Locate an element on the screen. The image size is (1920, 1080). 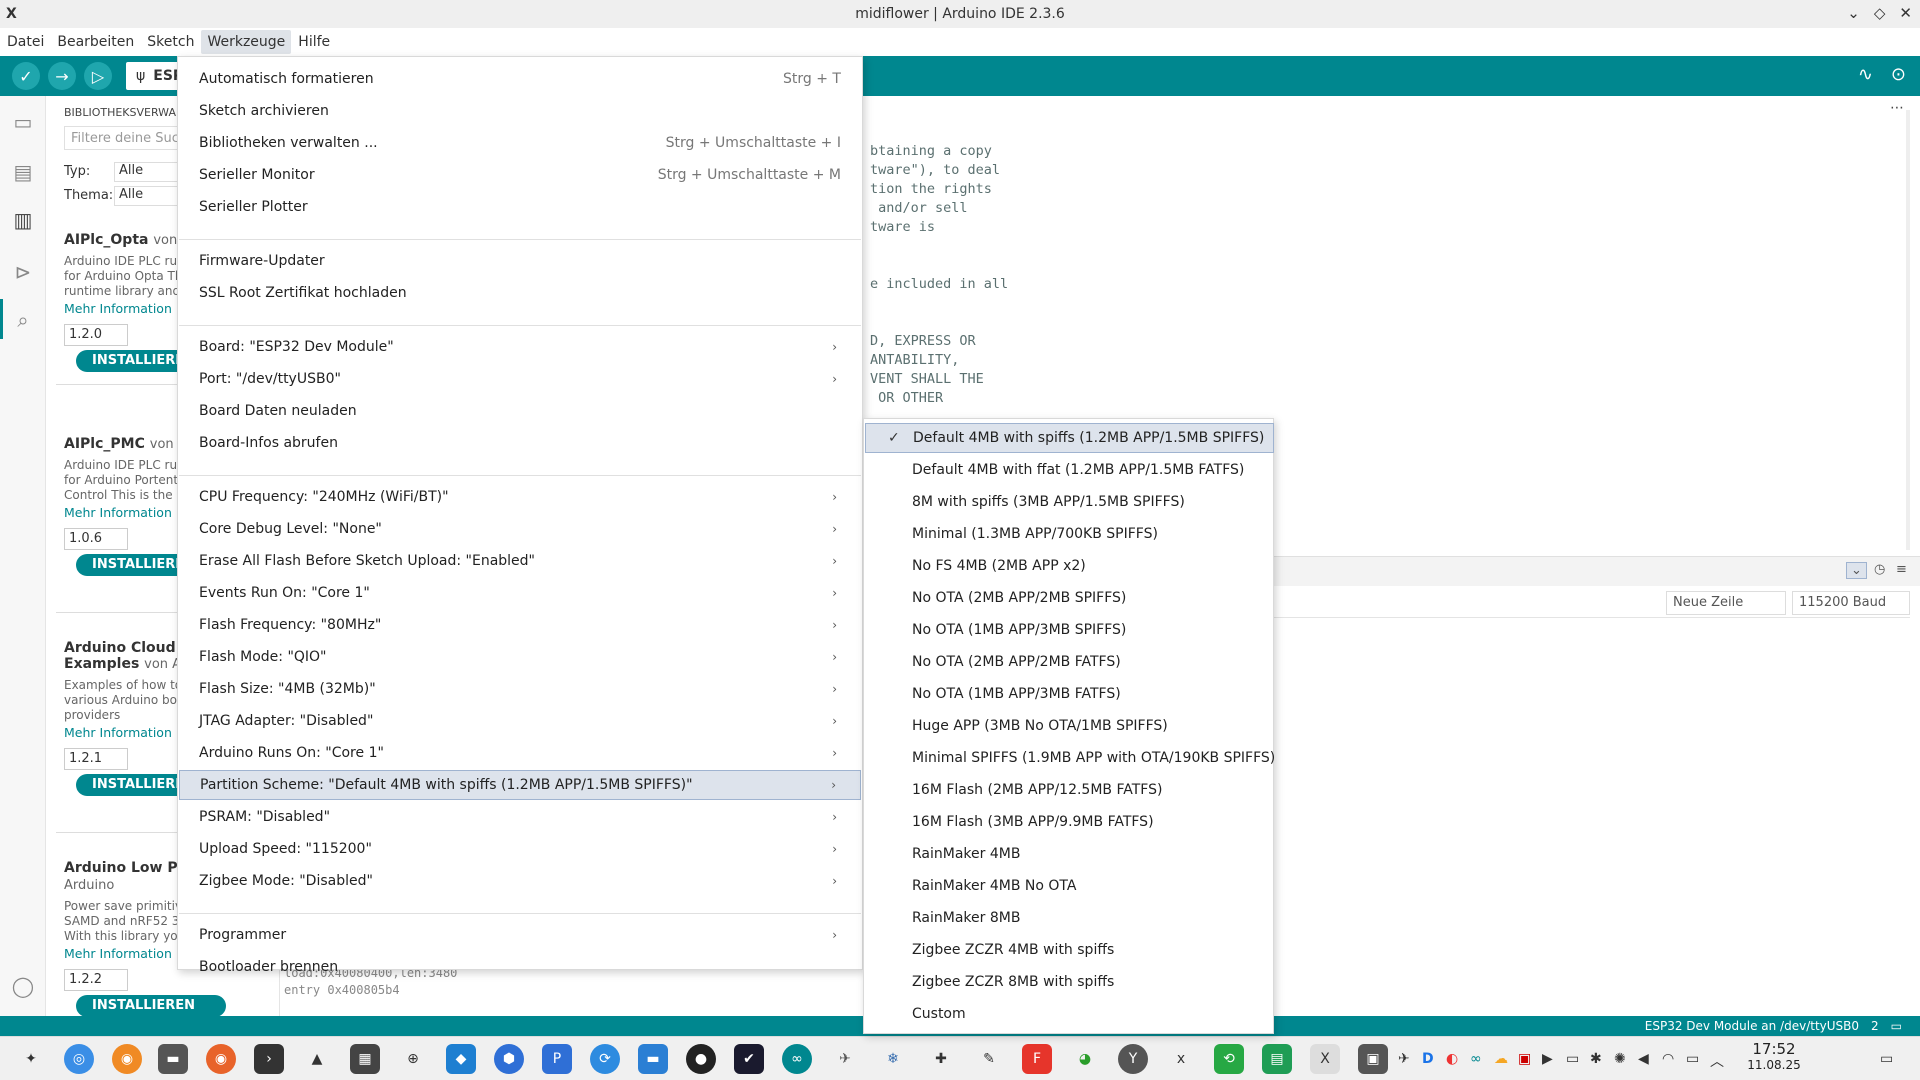
minimize-icon: ⌄ is located at coordinates (1853, 13).